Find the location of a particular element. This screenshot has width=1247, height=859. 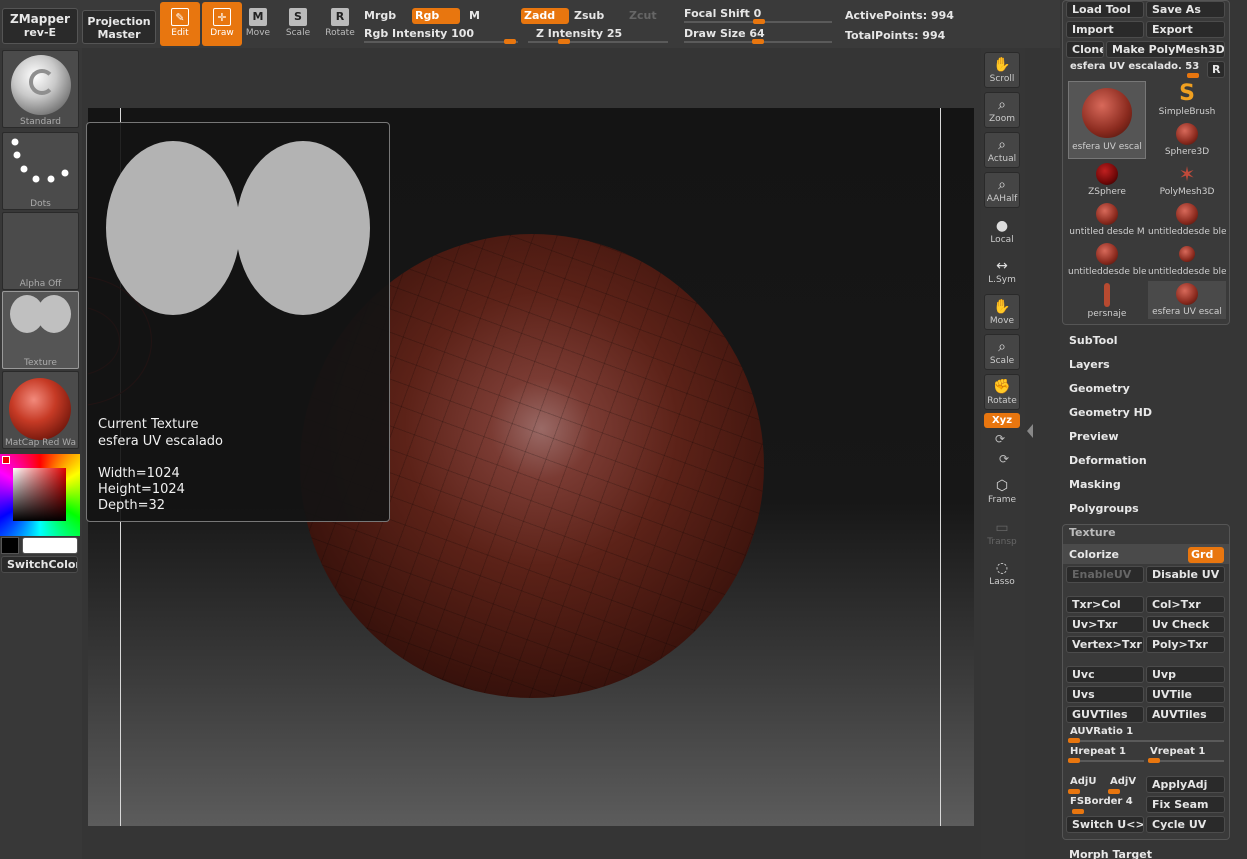

section-morph-target: Morph Target is located at coordinates (1110, 853).